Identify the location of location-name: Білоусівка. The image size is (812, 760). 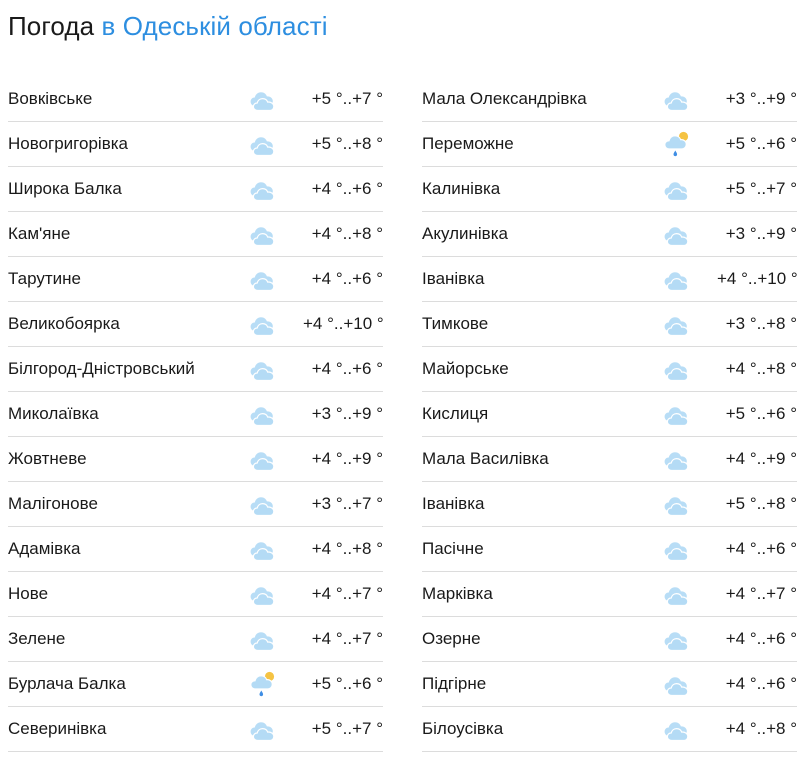
(463, 728).